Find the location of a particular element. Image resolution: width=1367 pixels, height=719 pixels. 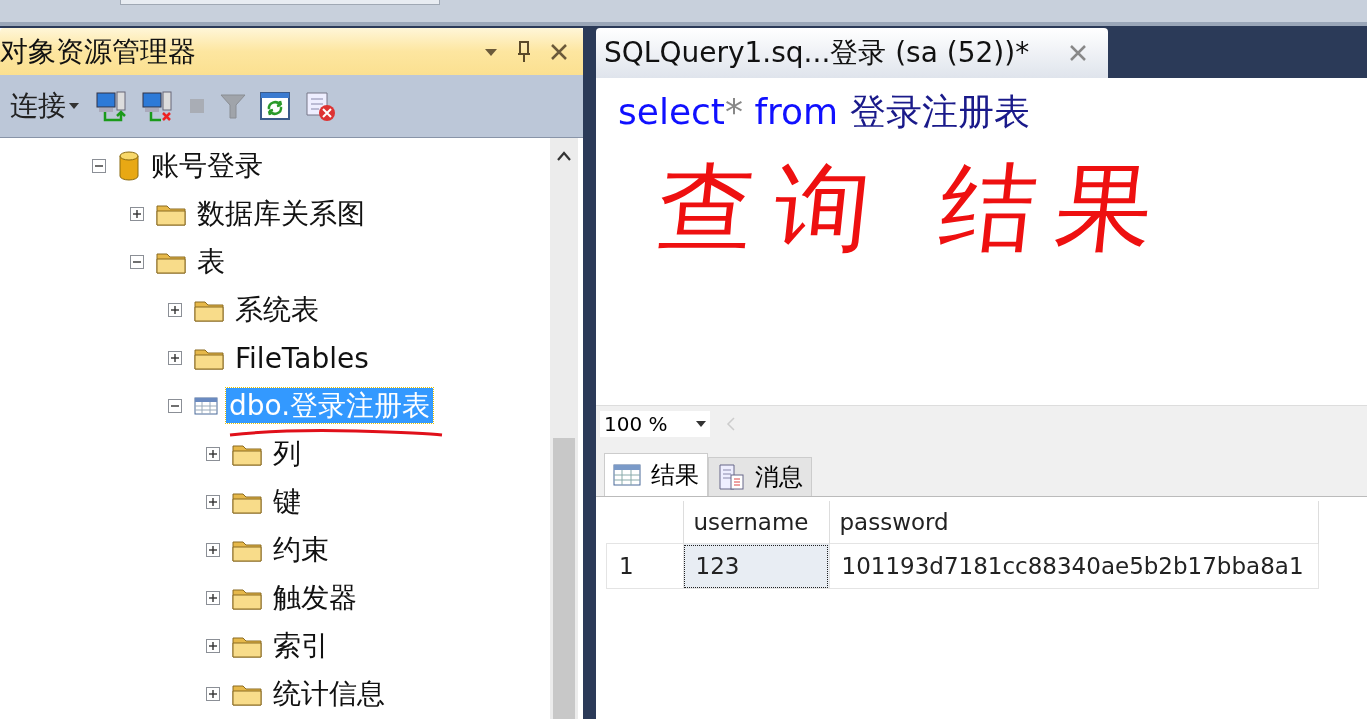

tree-item: 约束 is located at coordinates (301, 549).